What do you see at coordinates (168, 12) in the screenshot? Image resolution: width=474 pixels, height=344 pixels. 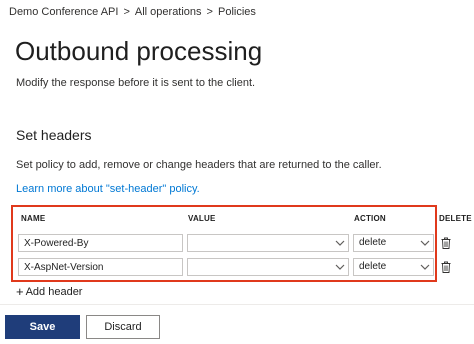 I see `breadcrumb-item-operations: All operations` at bounding box center [168, 12].